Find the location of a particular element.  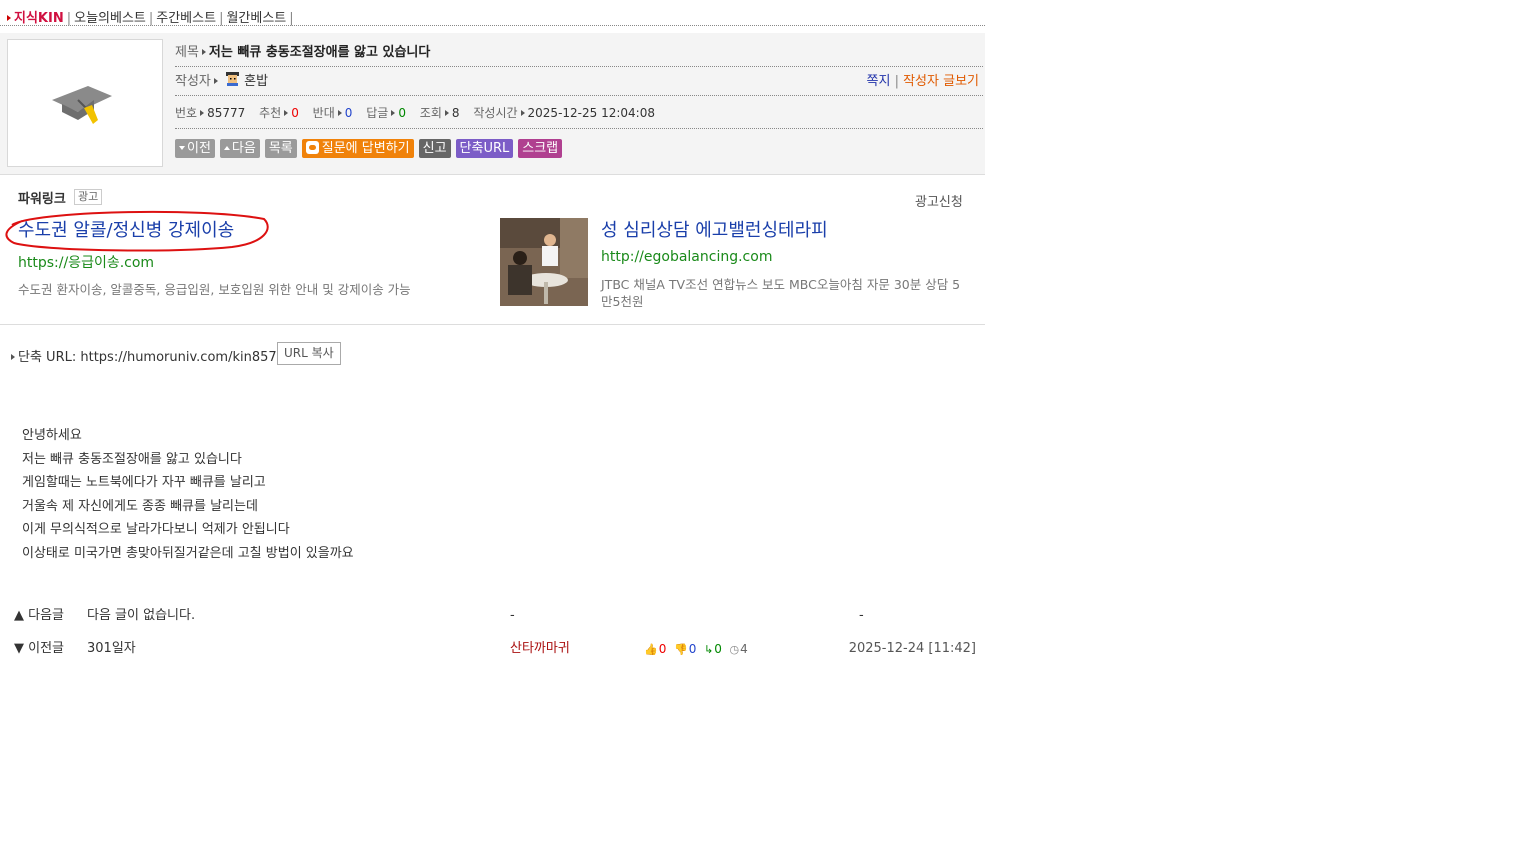

next-post-title: 다음 글이 없습니다. is located at coordinates (141, 615).